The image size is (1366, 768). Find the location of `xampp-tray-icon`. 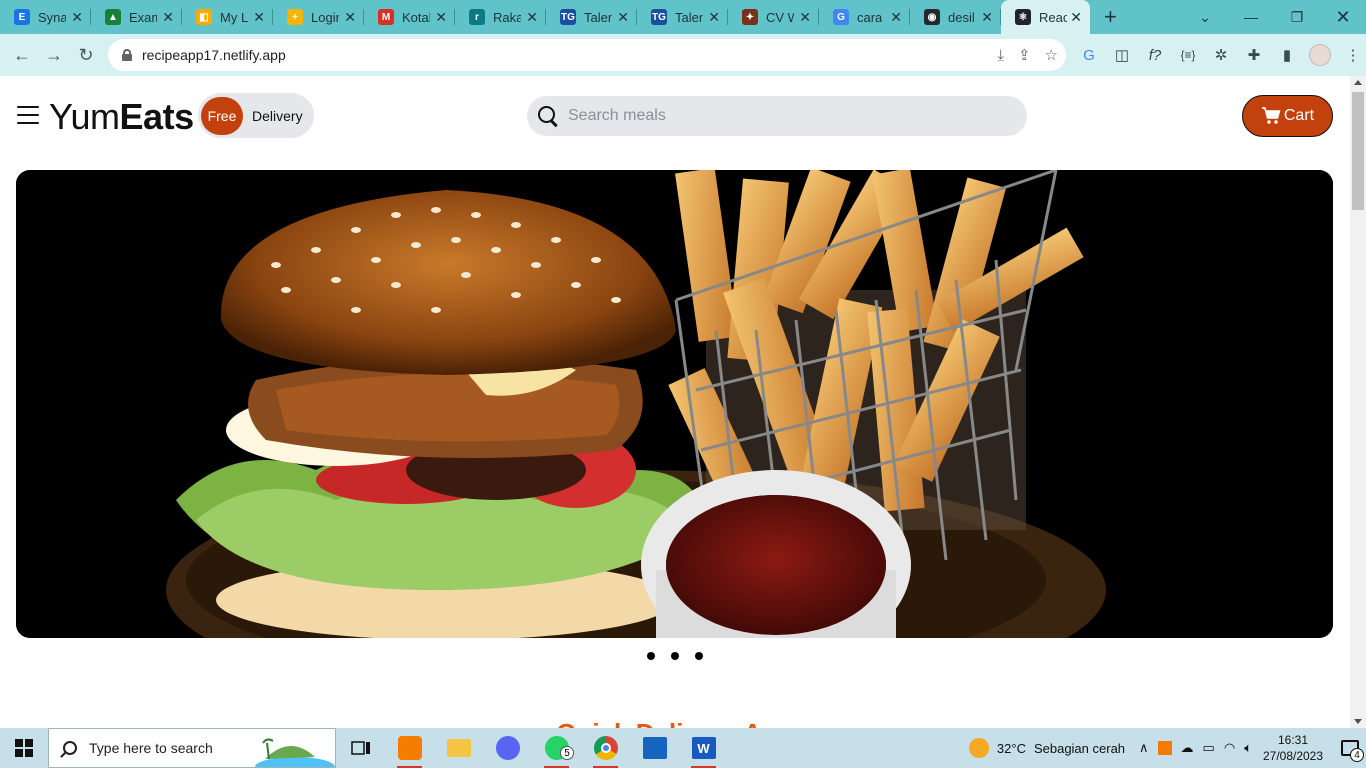

xampp-tray-icon is located at coordinates (1164, 748).